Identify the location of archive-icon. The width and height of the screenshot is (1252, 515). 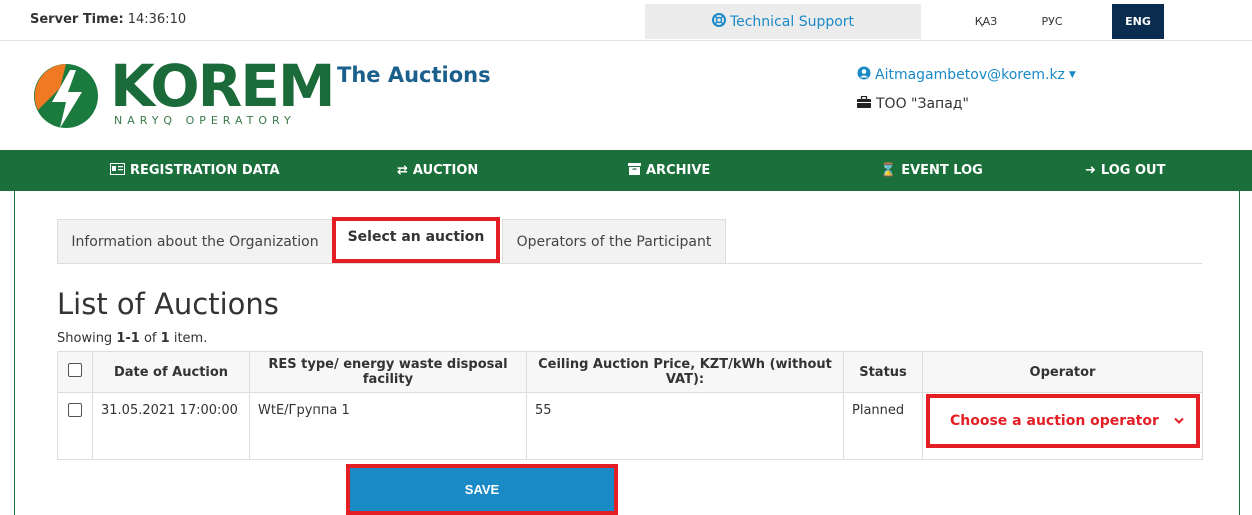
(634, 170).